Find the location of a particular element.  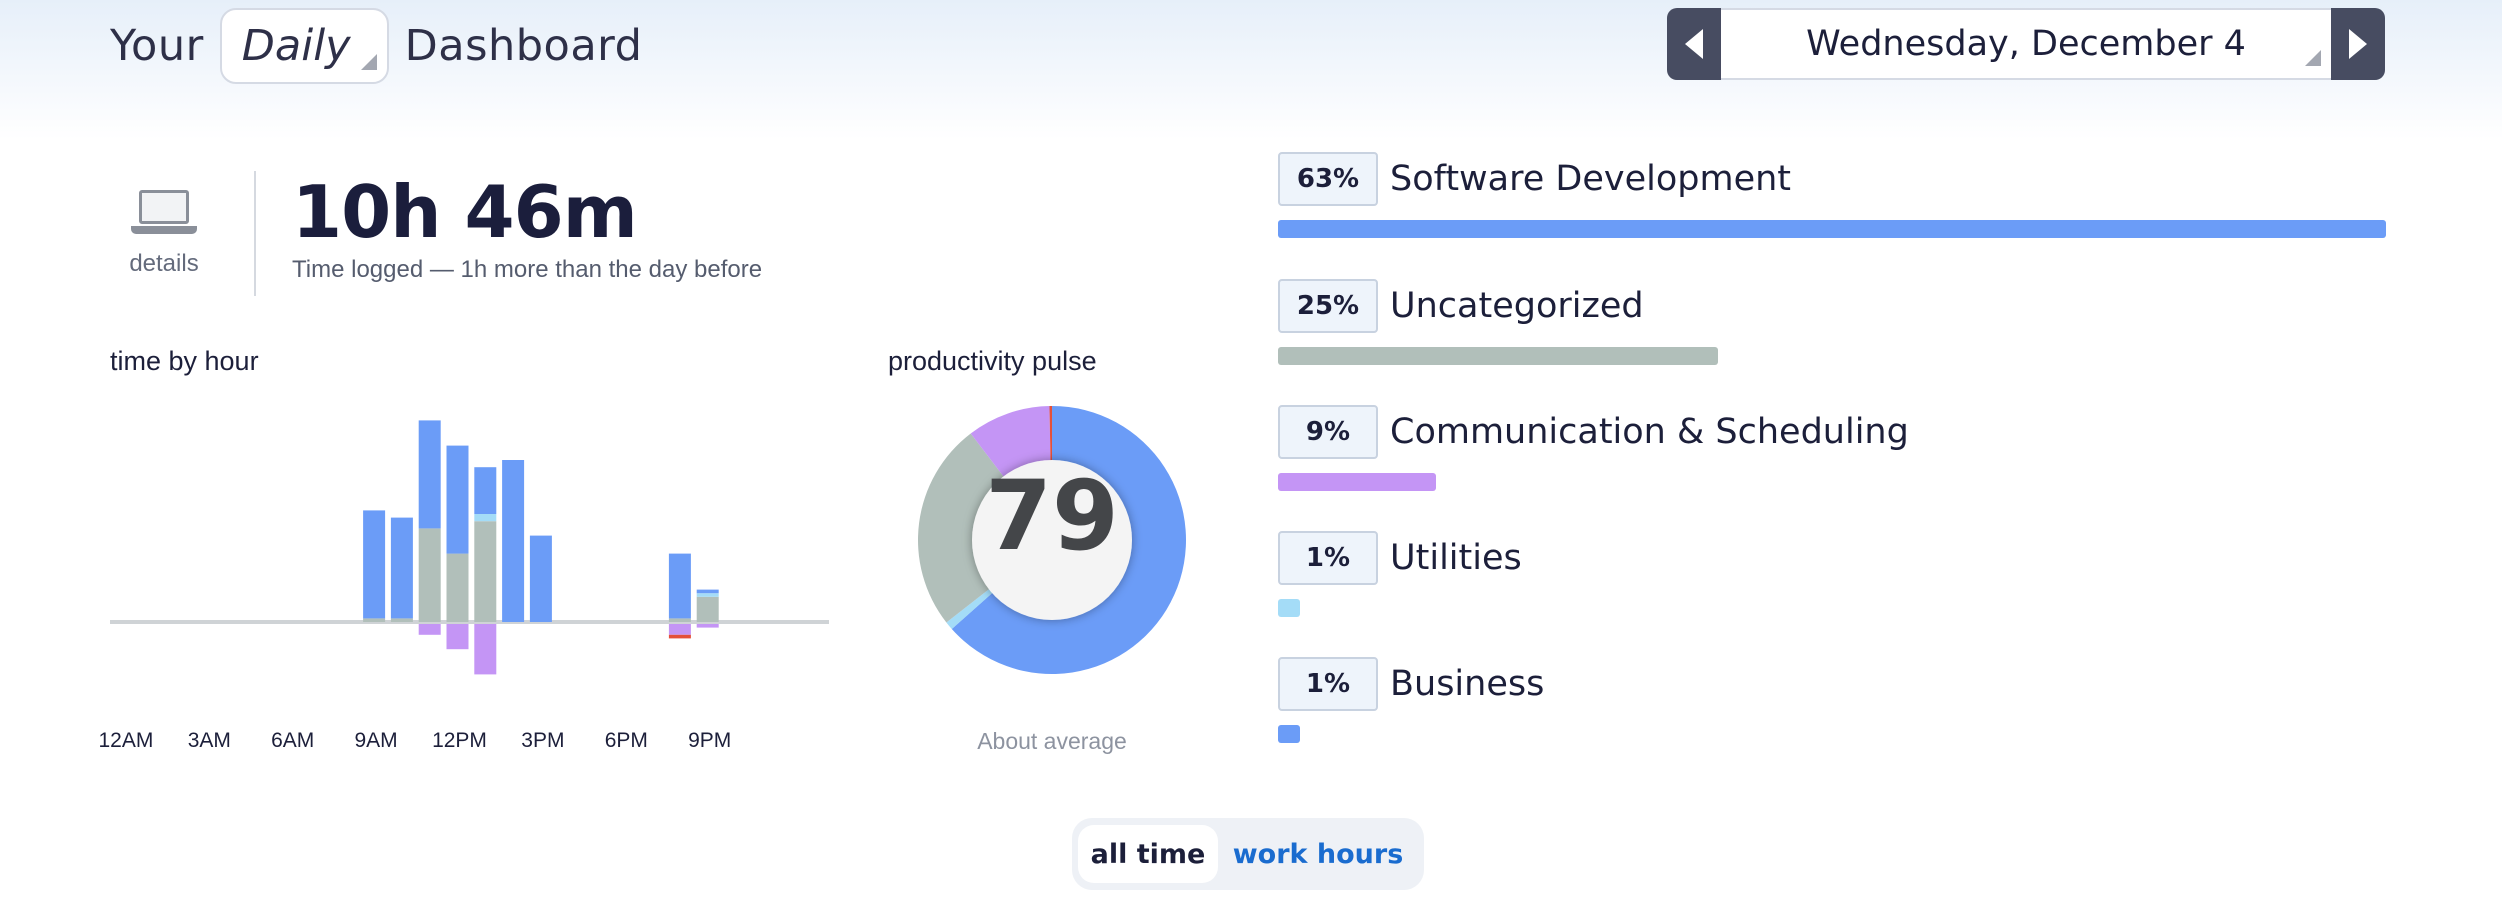

period-dropdown: Daily is located at coordinates (304, 46).